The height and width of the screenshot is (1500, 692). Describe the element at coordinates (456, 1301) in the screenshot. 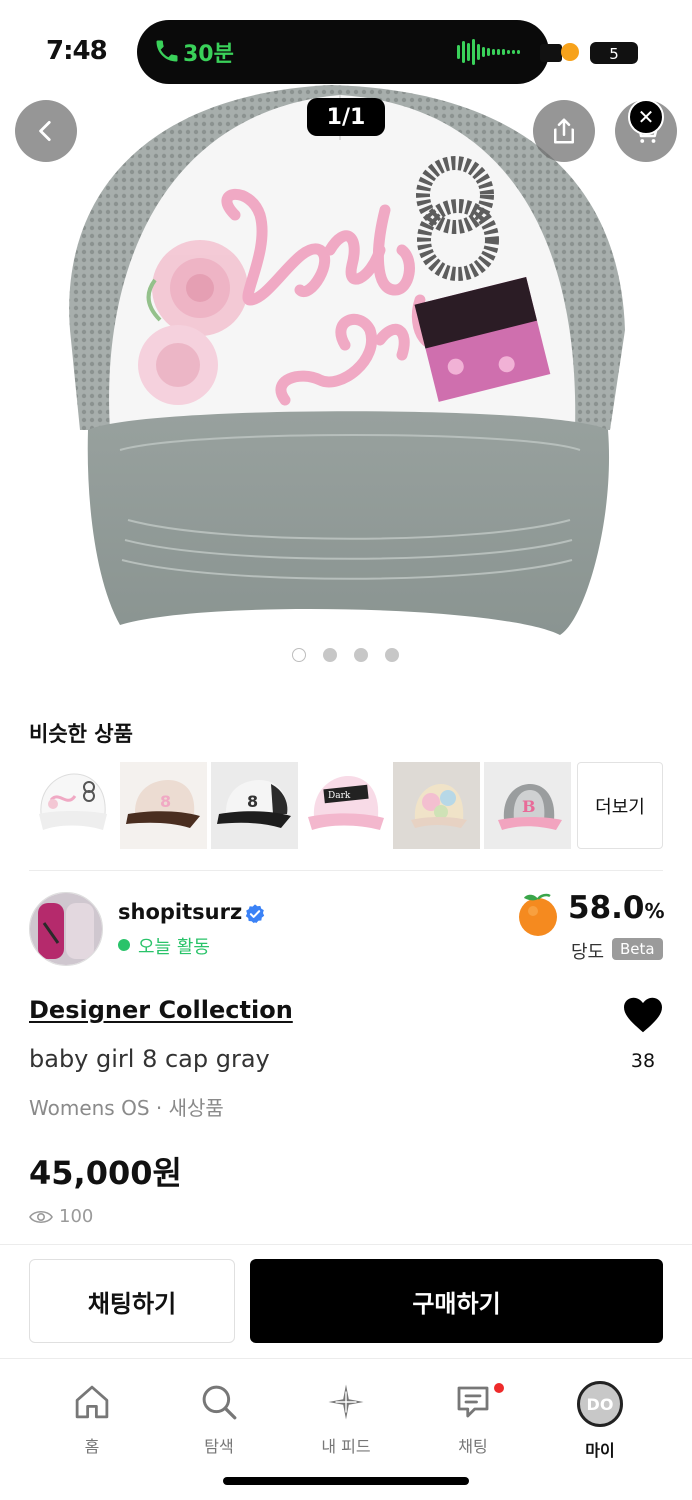

I see `buy-button: 구매하기` at that location.